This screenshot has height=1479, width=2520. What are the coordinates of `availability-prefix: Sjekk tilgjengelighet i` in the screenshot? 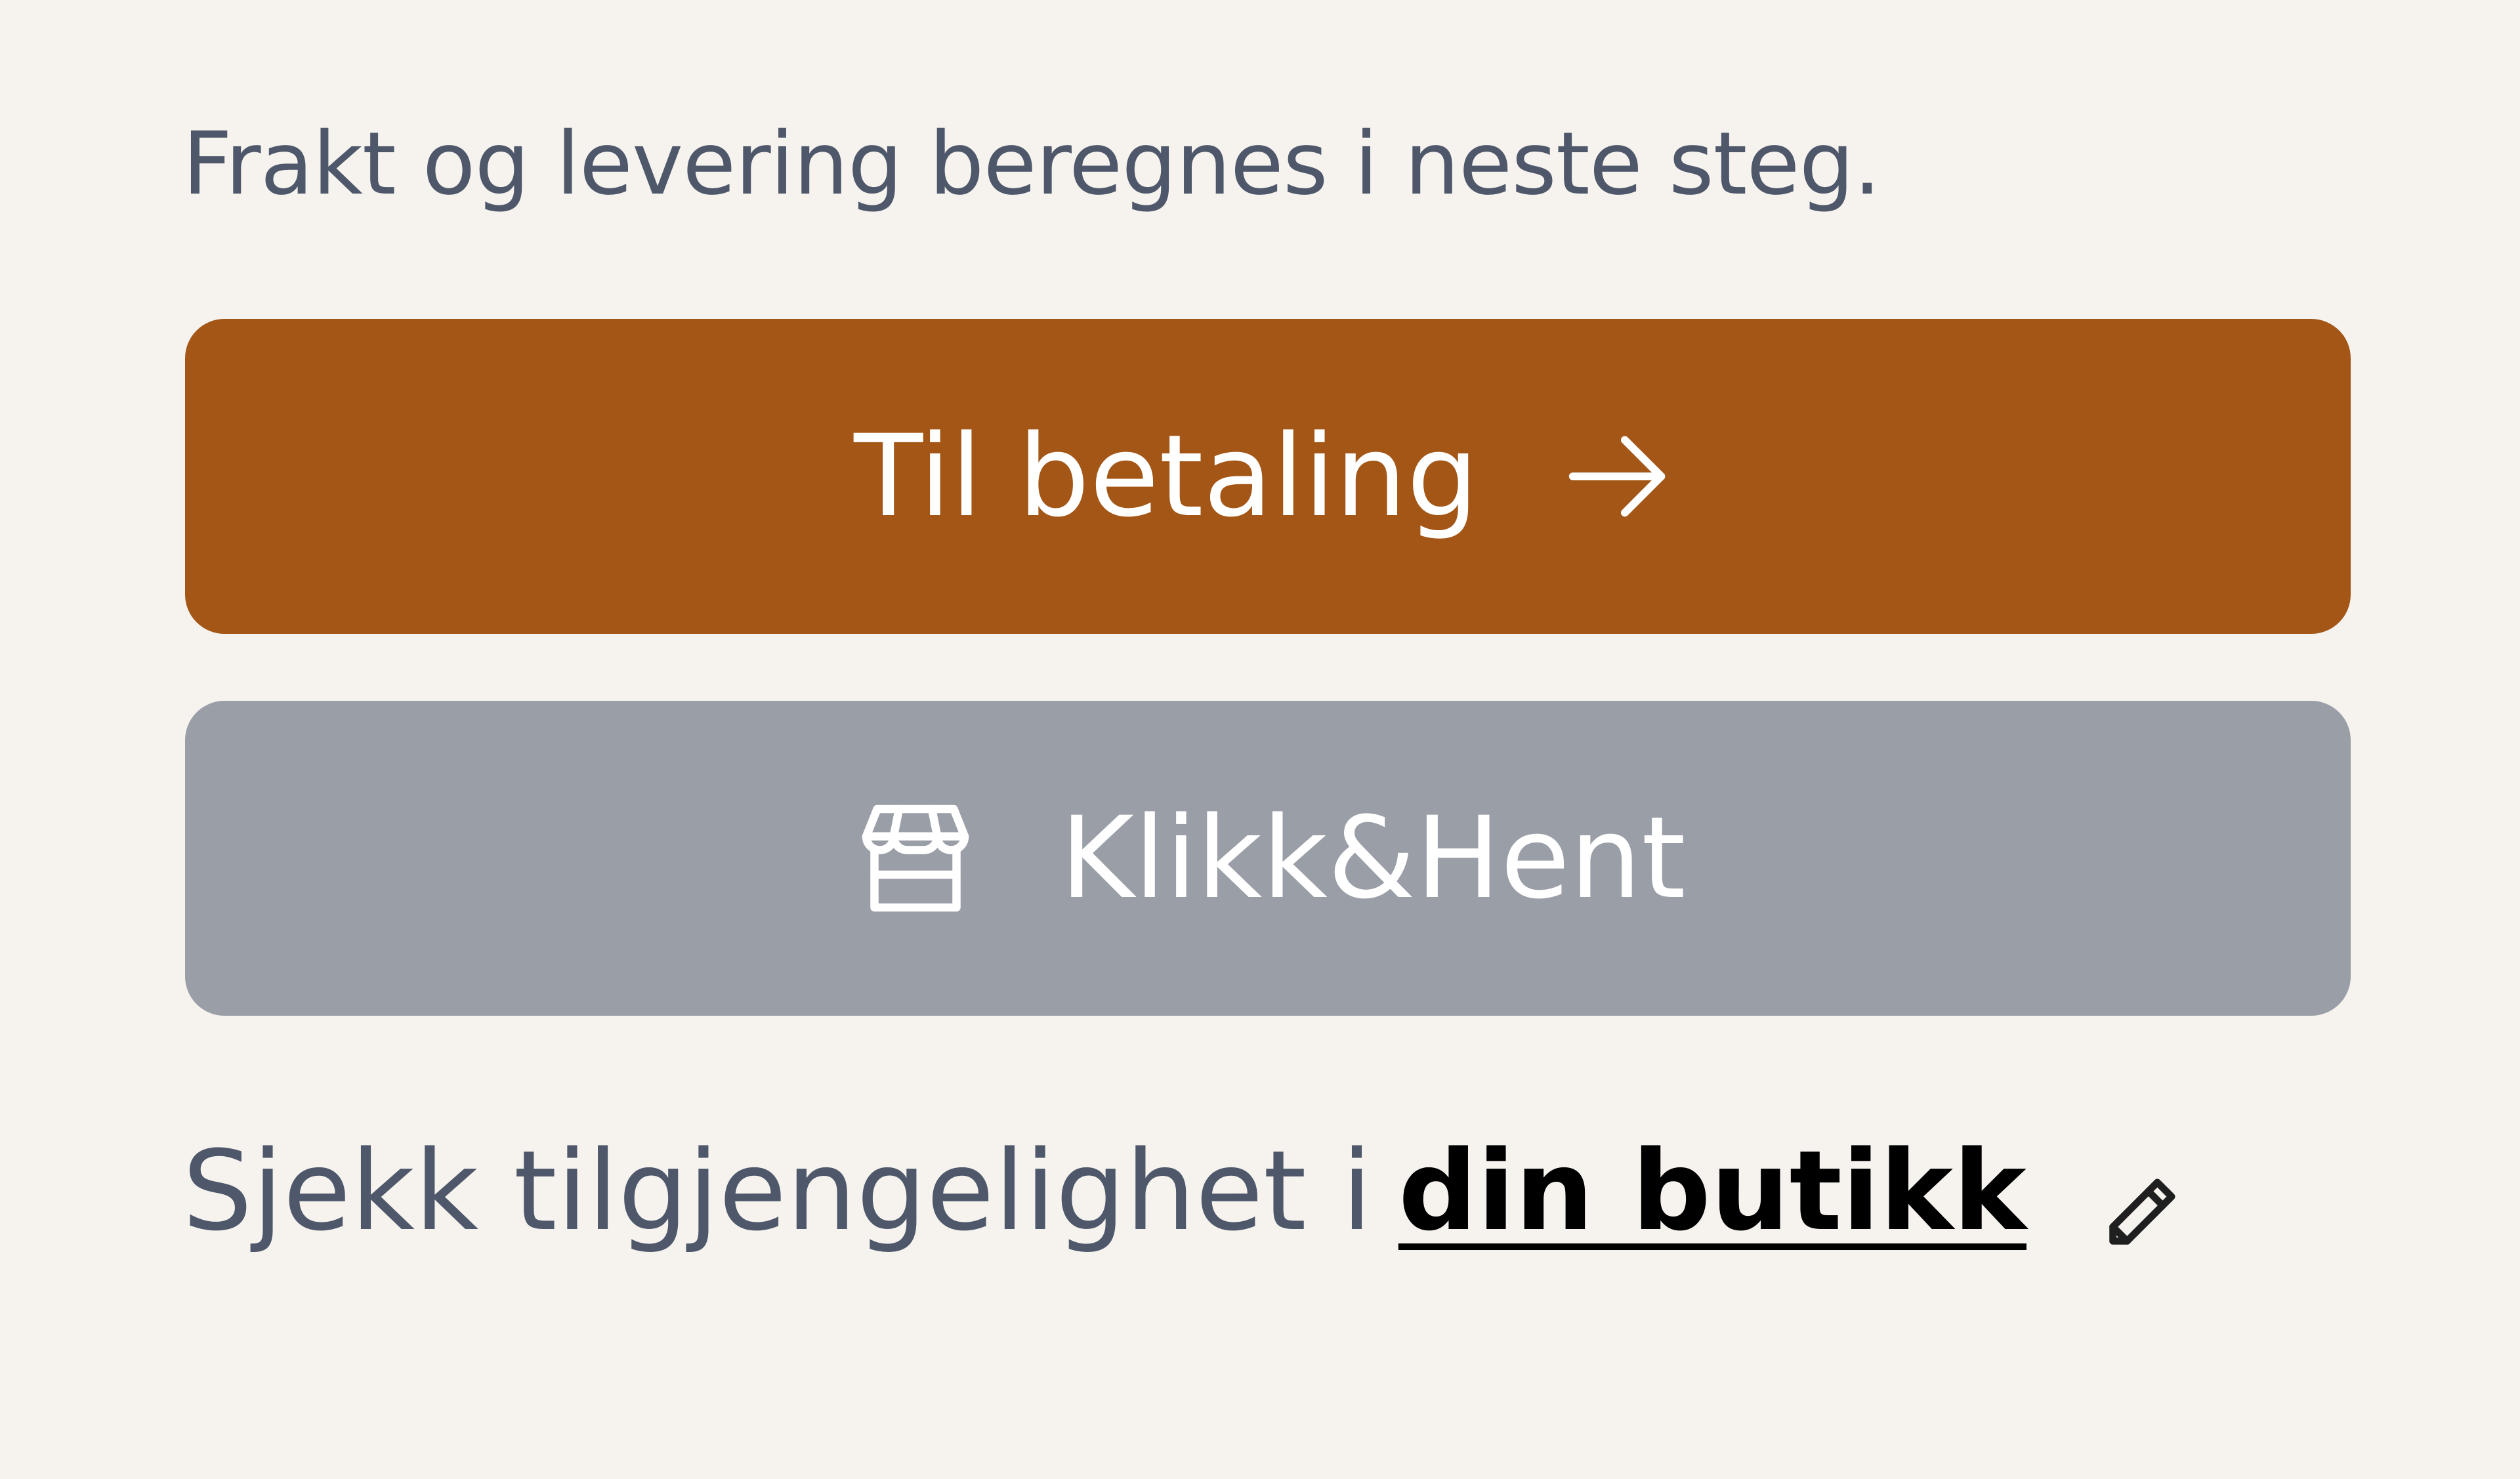 It's located at (777, 1191).